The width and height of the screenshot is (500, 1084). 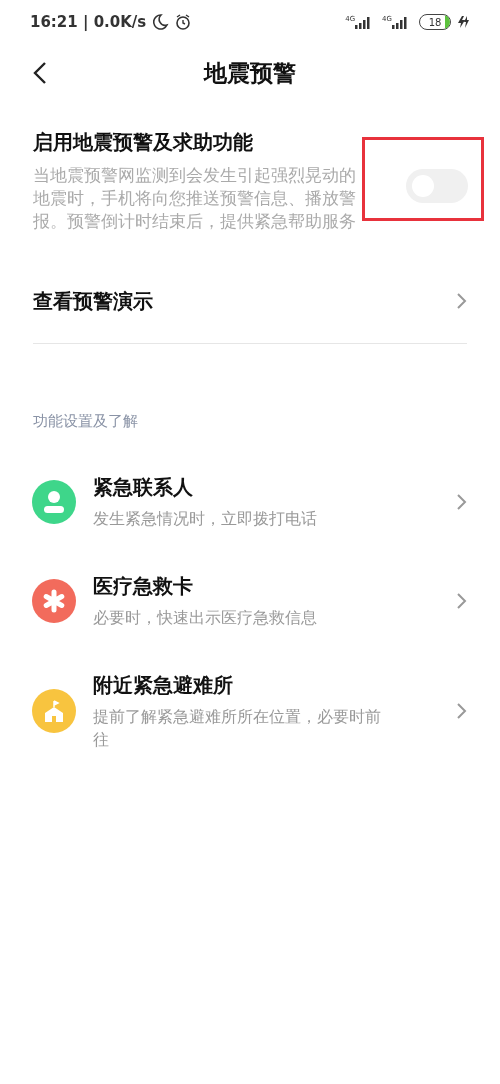 I want to click on feature-item: 附近紧急避难所 提前了解紧急避难所所在位置，必要时前往, so click(x=250, y=711).